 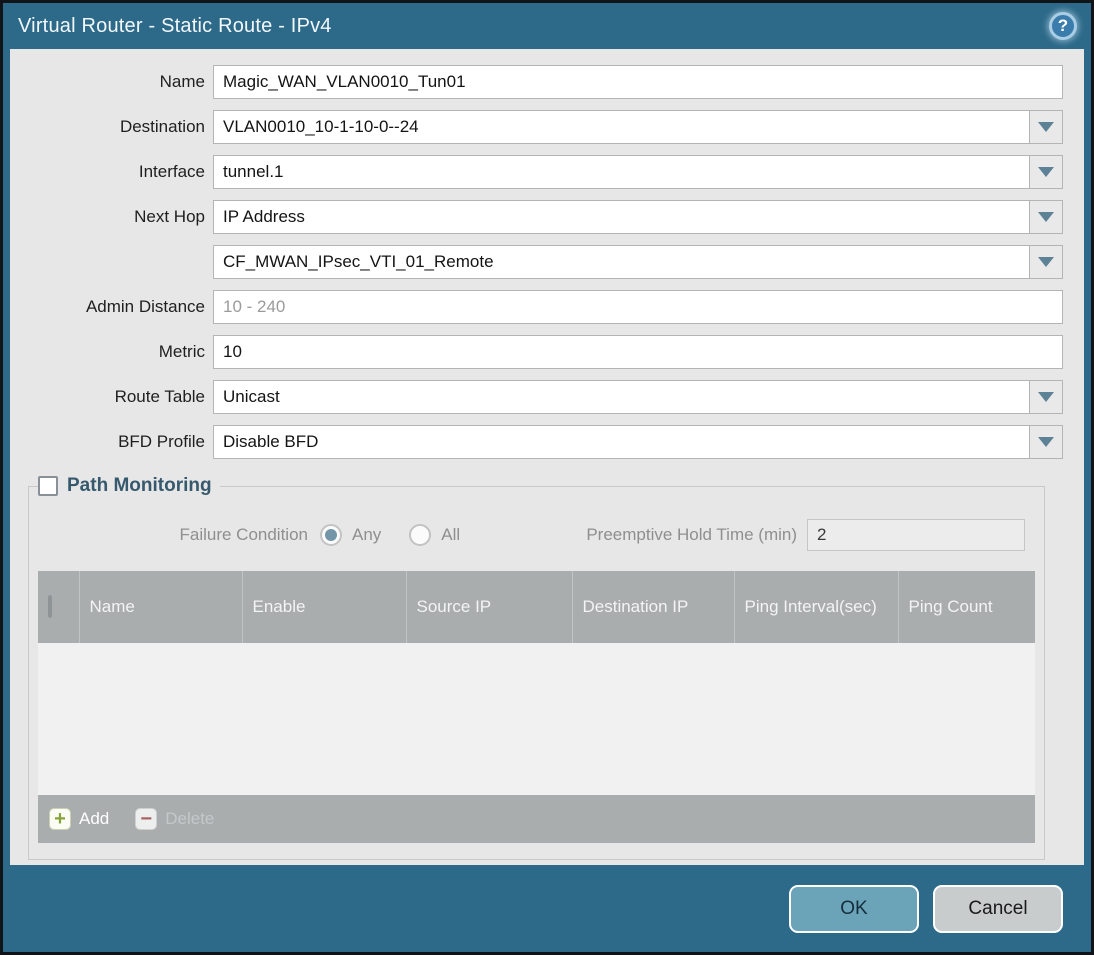 What do you see at coordinates (621, 172) in the screenshot?
I see `interface-input` at bounding box center [621, 172].